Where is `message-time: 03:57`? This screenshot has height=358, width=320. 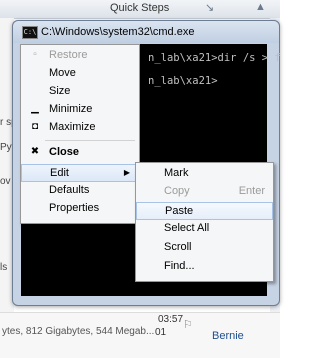
message-time: 03:57 is located at coordinates (171, 319).